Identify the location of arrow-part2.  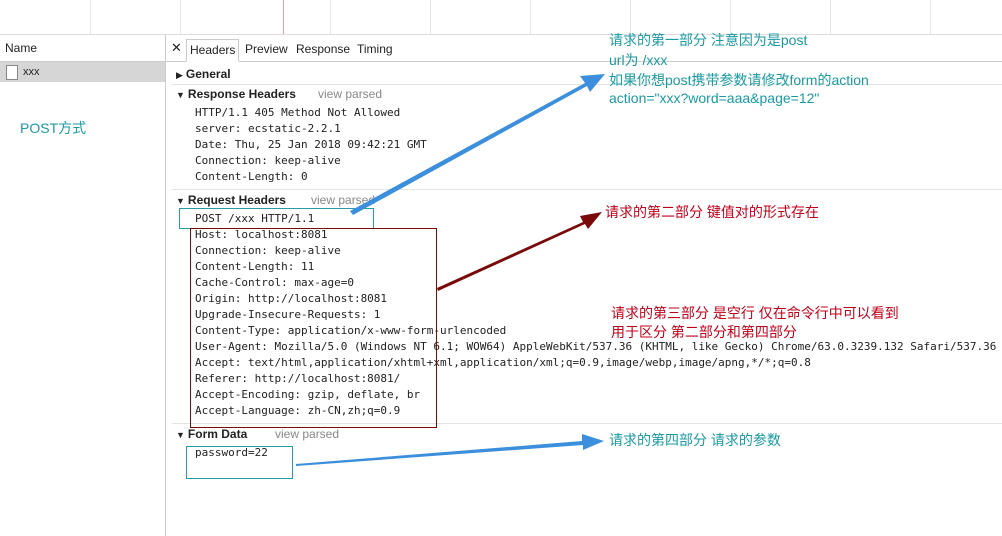
(519, 251).